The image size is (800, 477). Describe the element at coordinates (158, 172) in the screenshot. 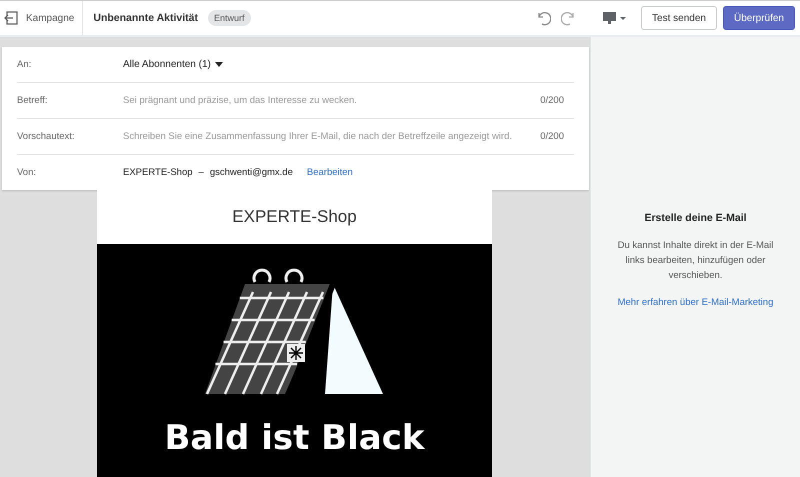

I see `sender-name: EXPERTE-Shop` at that location.